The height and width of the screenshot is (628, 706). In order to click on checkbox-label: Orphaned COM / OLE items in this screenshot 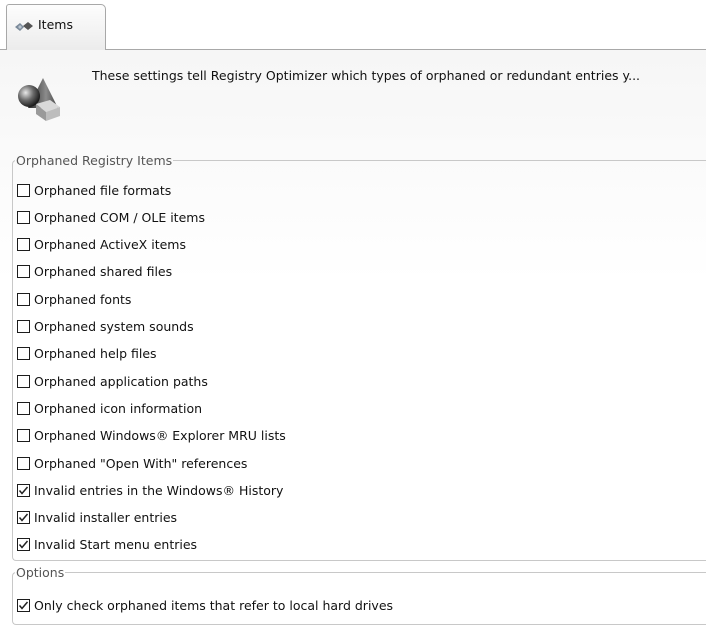, I will do `click(119, 217)`.